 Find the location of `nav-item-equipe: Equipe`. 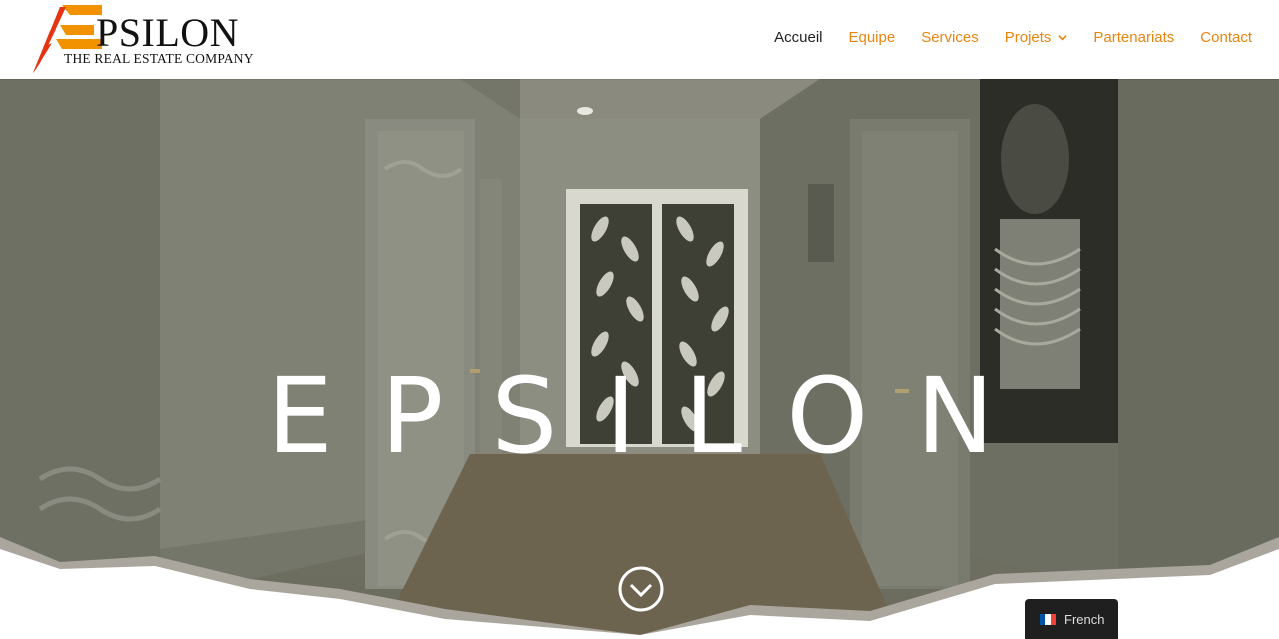

nav-item-equipe: Equipe is located at coordinates (871, 37).